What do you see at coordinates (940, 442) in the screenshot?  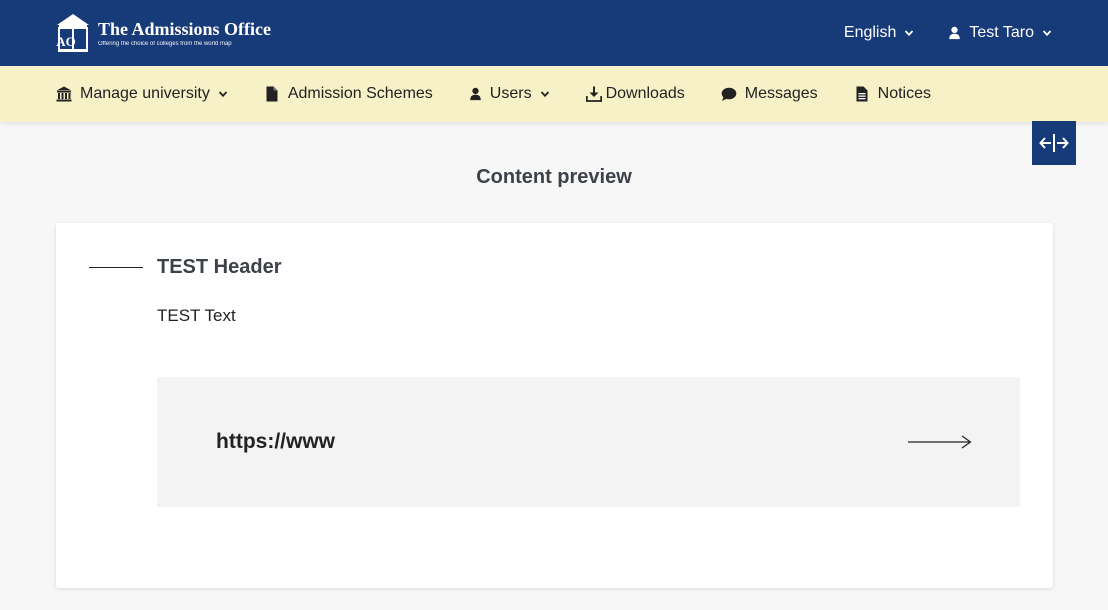 I see `arrow-right-icon` at bounding box center [940, 442].